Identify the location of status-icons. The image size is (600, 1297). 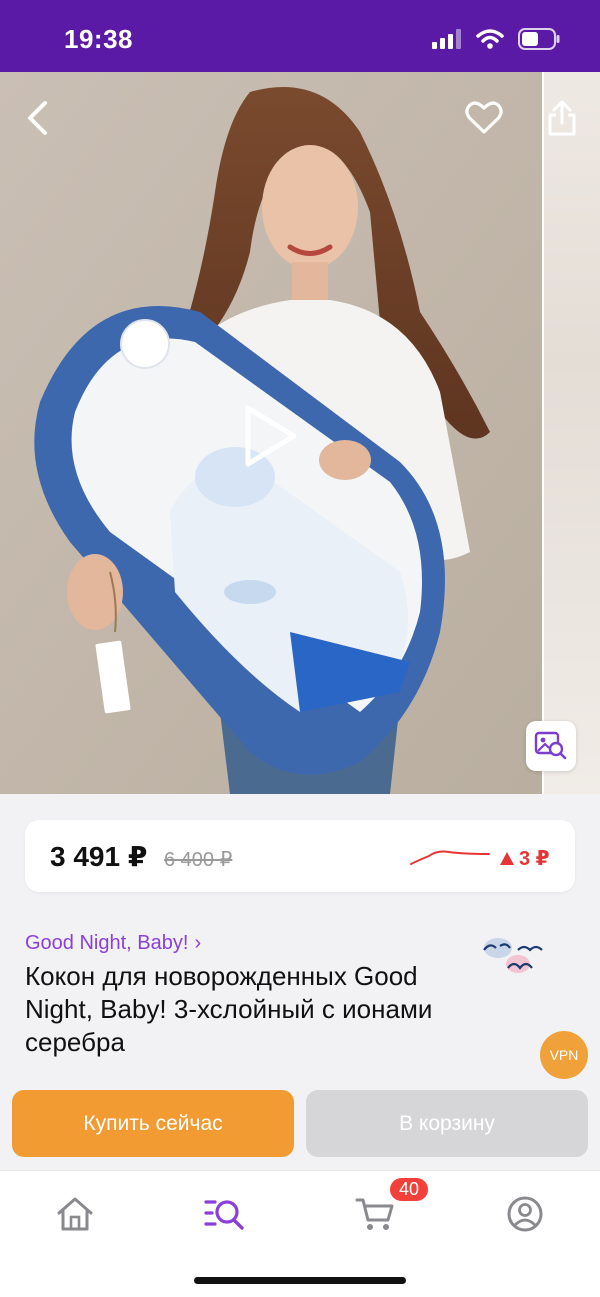
(496, 39).